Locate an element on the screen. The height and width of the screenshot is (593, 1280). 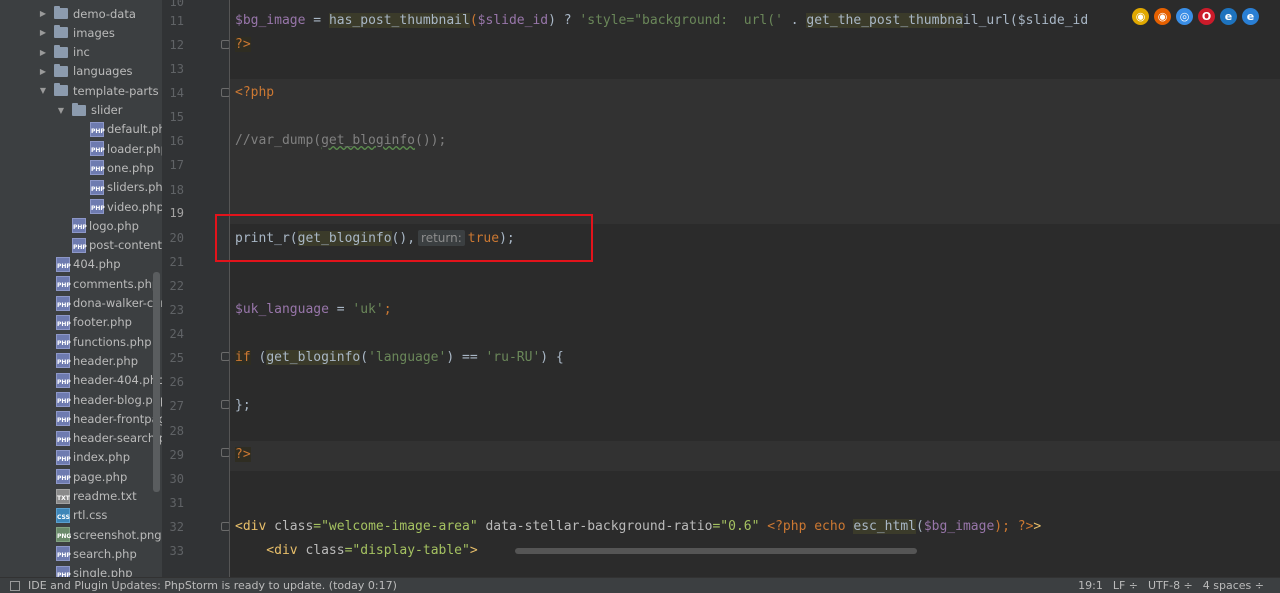
tree-file: PHP header-404.php is located at coordinates (109, 380).